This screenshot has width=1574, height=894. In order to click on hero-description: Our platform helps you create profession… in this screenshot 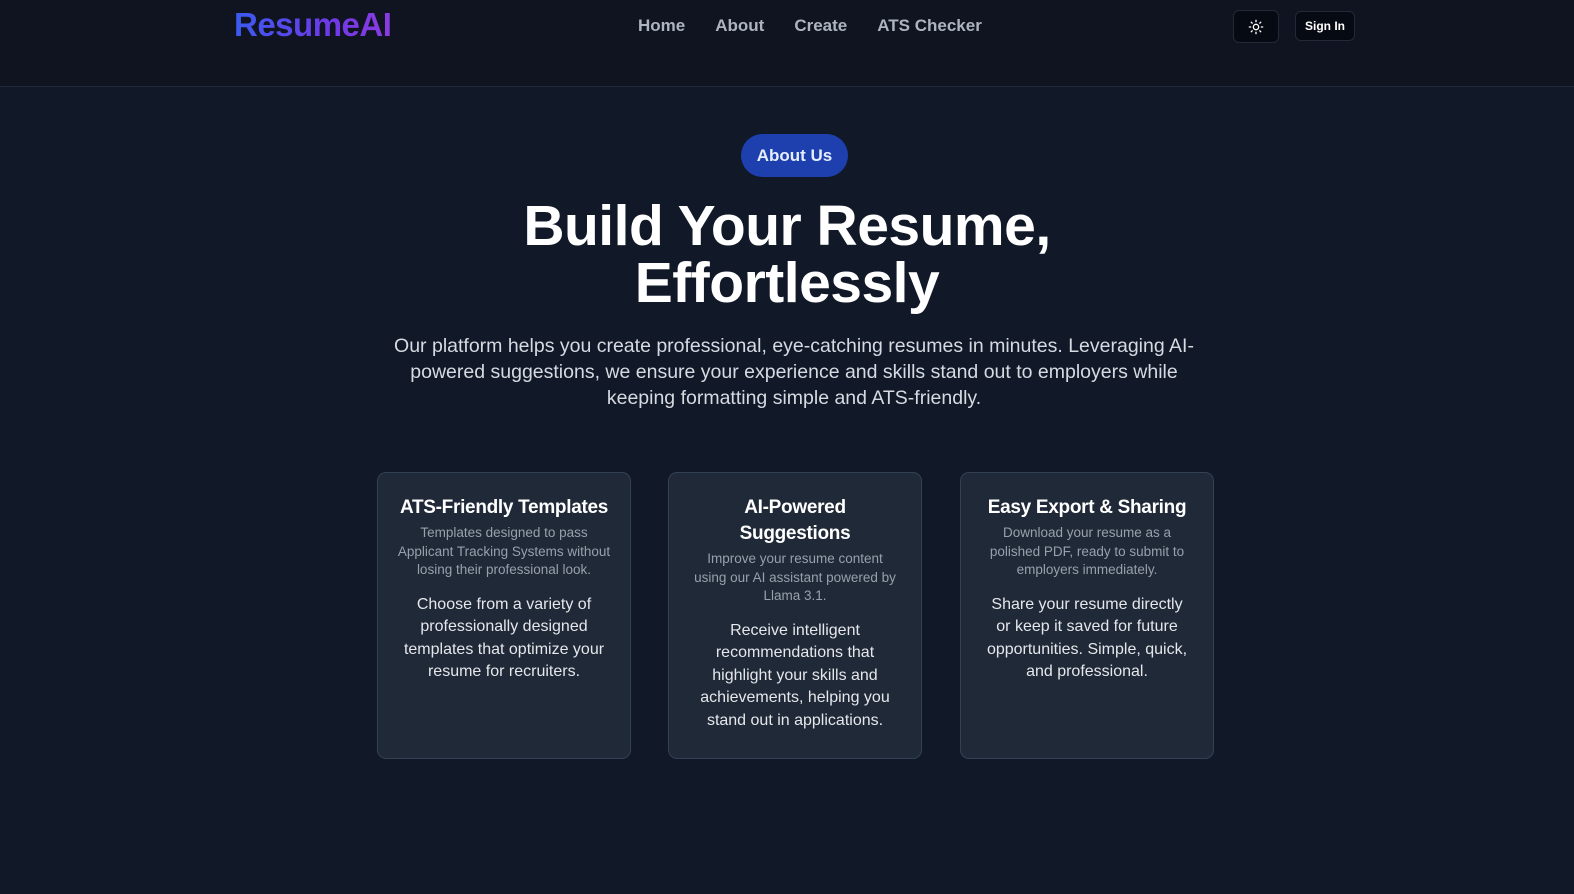, I will do `click(794, 372)`.